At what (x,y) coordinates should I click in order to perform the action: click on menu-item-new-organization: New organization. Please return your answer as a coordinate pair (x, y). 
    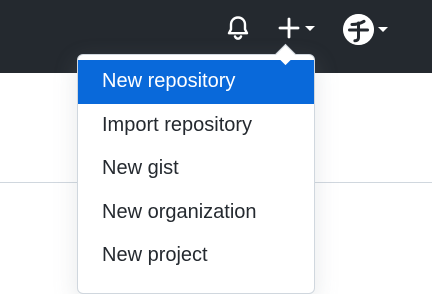
    Looking at the image, I should click on (196, 213).